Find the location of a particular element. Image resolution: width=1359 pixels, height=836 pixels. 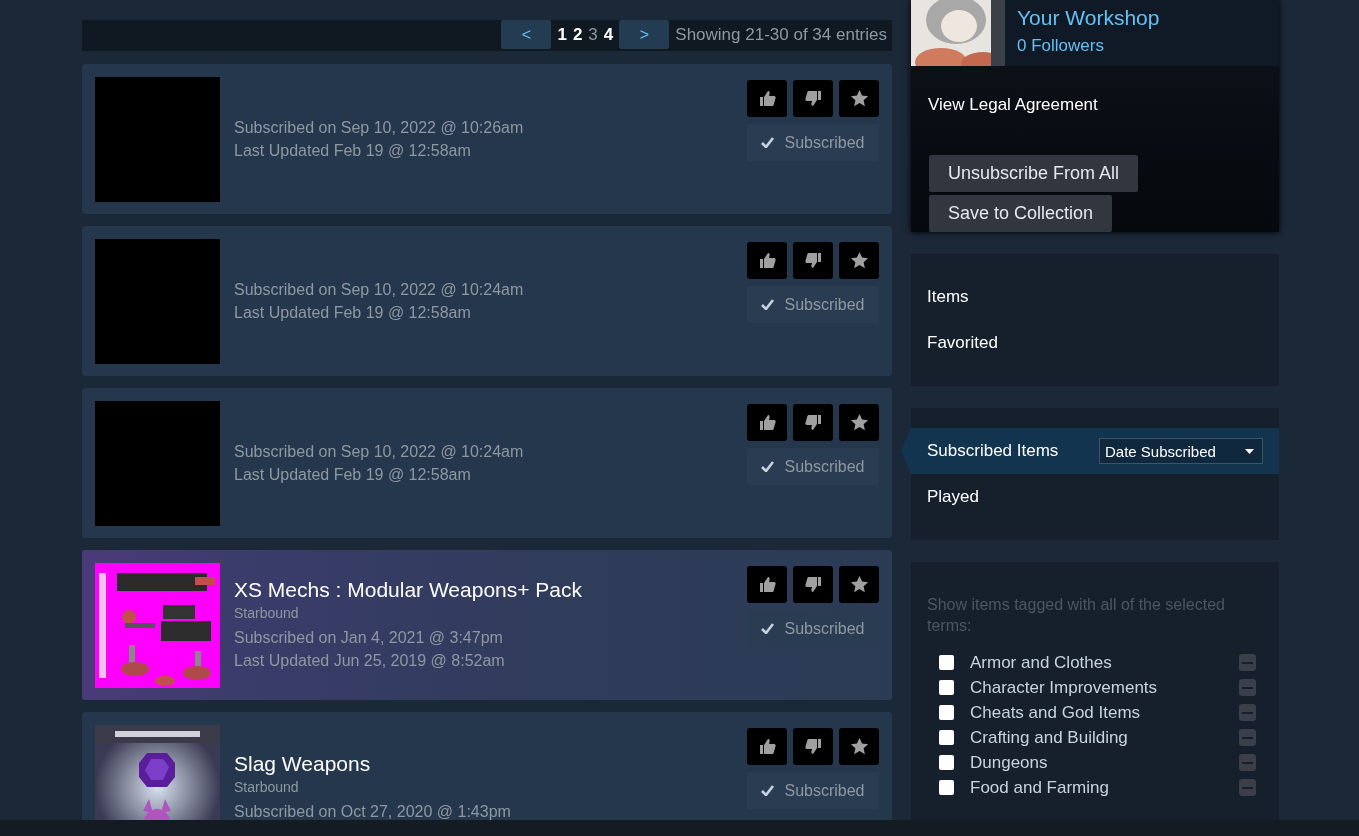

previous-page-button: < is located at coordinates (526, 34).